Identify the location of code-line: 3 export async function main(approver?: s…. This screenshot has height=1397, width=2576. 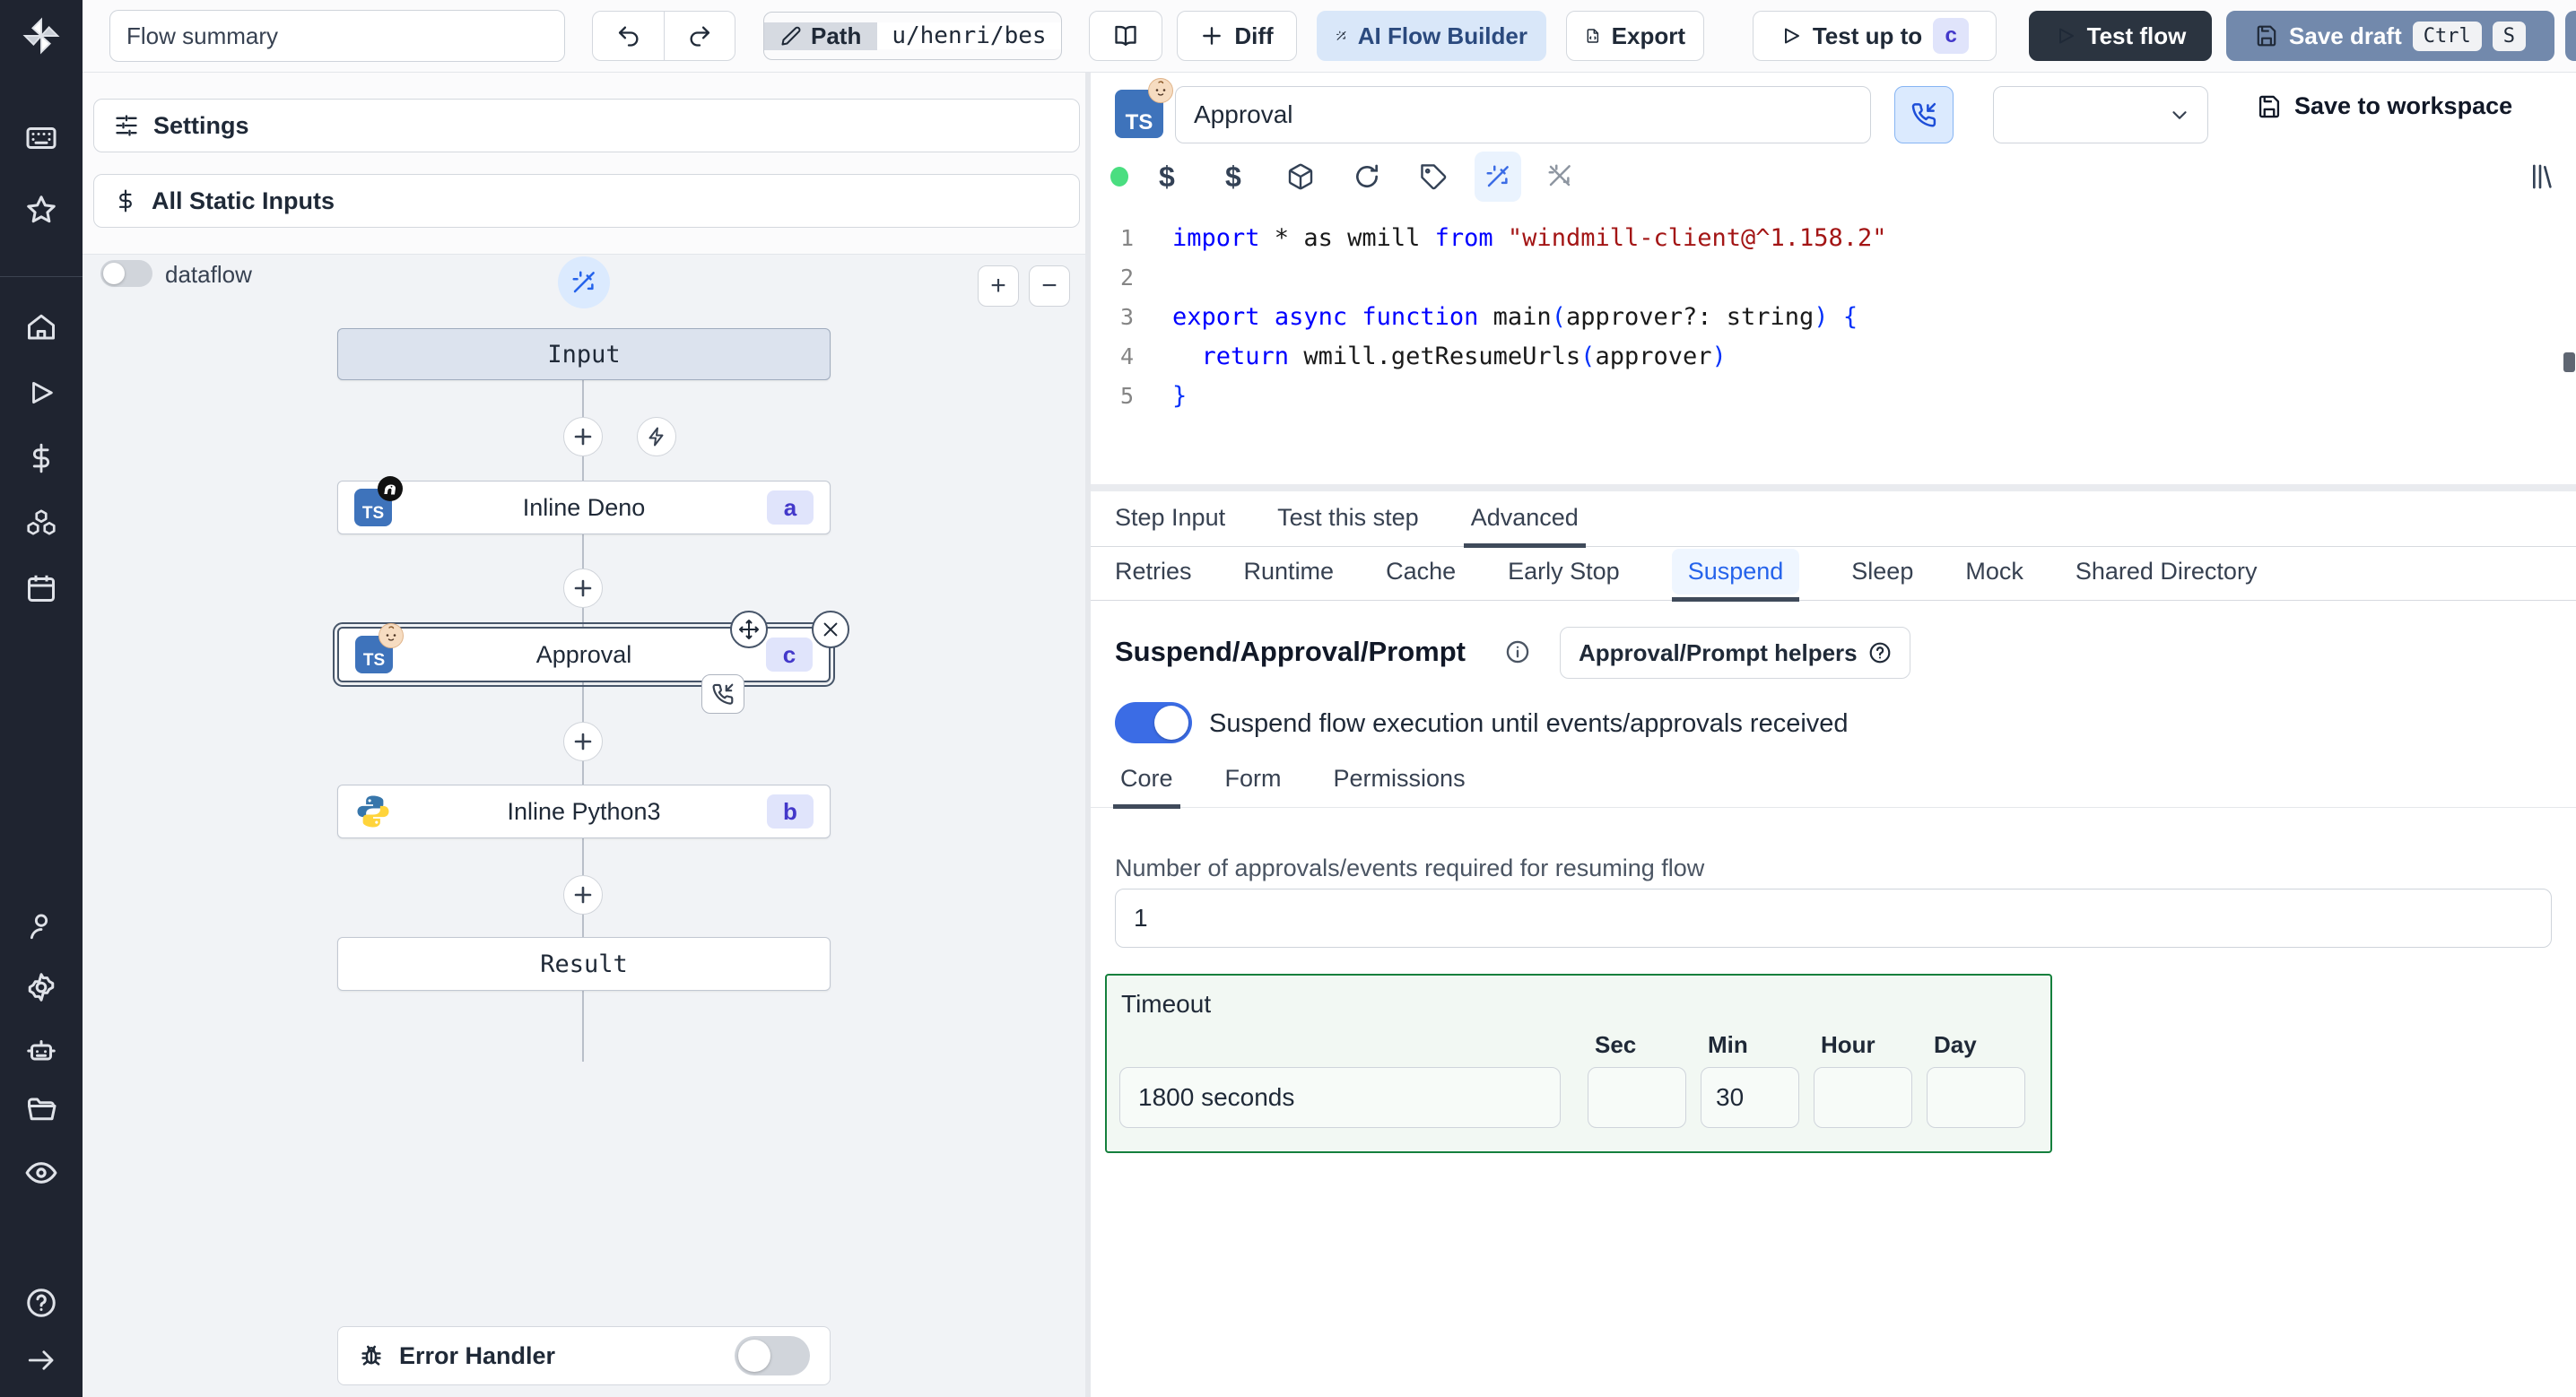
(1833, 316).